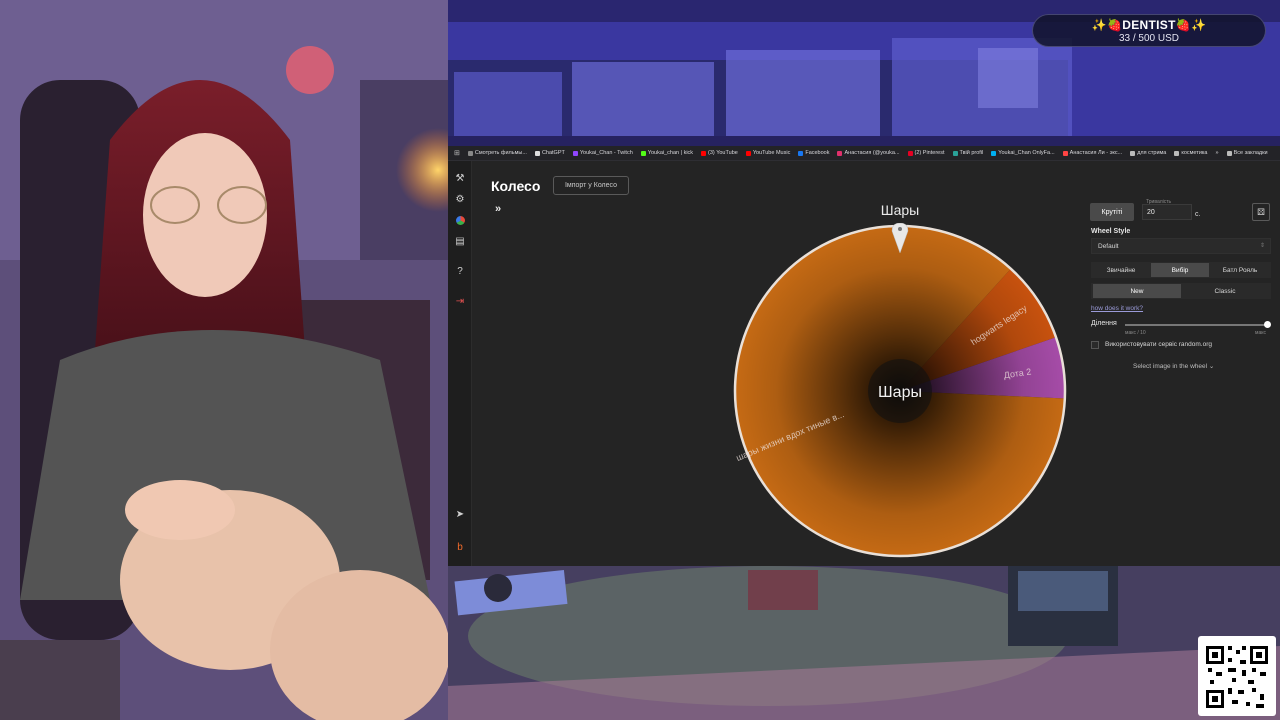 Image resolution: width=1280 pixels, height=720 pixels. Describe the element at coordinates (1135, 333) in the screenshot. I see `slider-min-label: макс / 10` at that location.